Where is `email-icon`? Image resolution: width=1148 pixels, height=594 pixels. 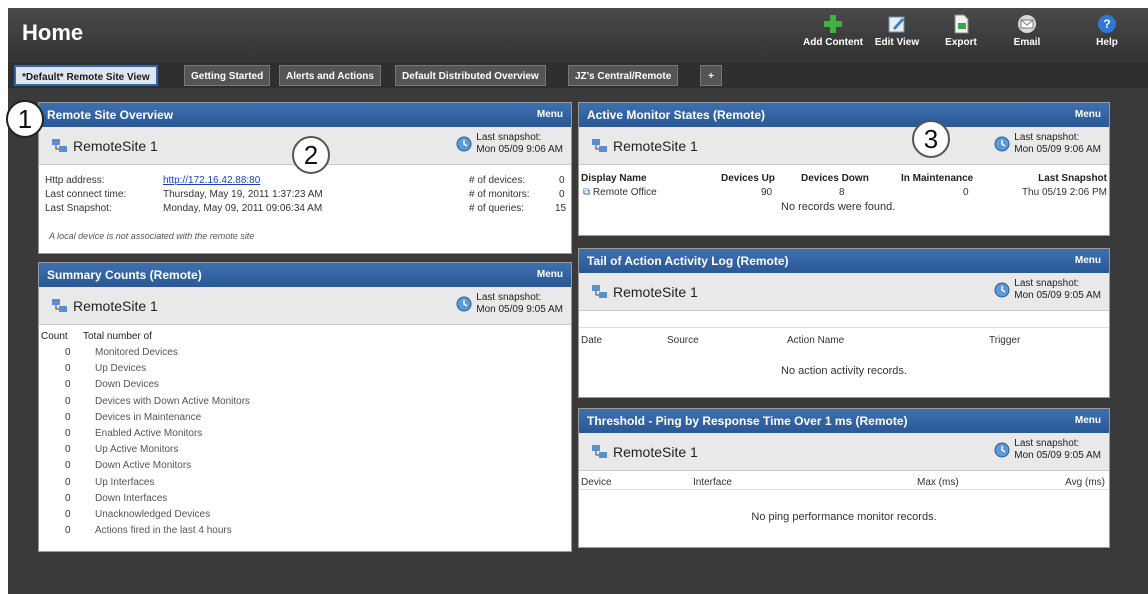 email-icon is located at coordinates (1027, 24).